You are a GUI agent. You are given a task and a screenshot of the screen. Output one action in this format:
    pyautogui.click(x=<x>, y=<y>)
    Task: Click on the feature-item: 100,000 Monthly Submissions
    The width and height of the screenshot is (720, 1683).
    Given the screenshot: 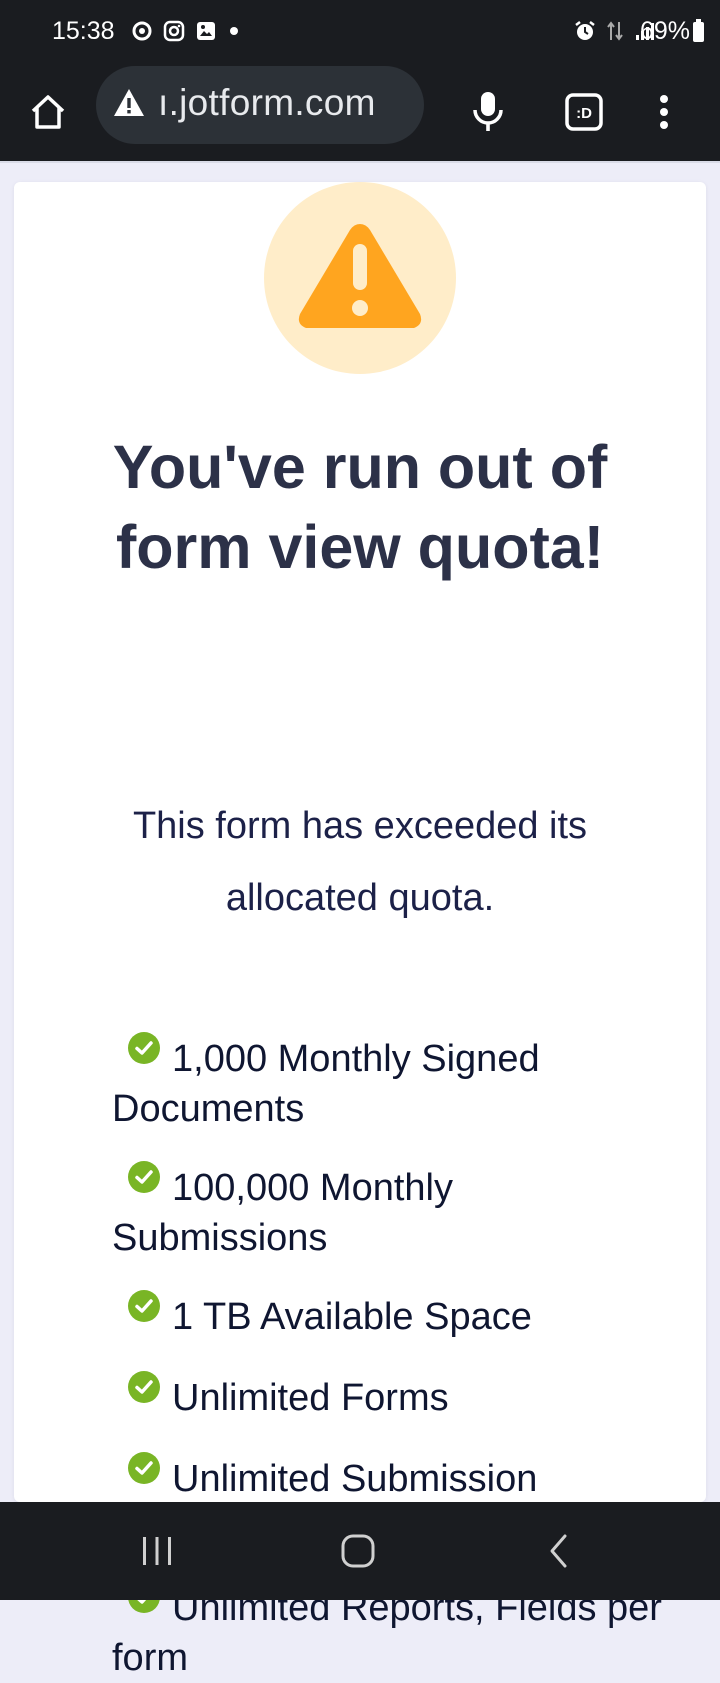 What is the action you would take?
    pyautogui.click(x=392, y=1212)
    